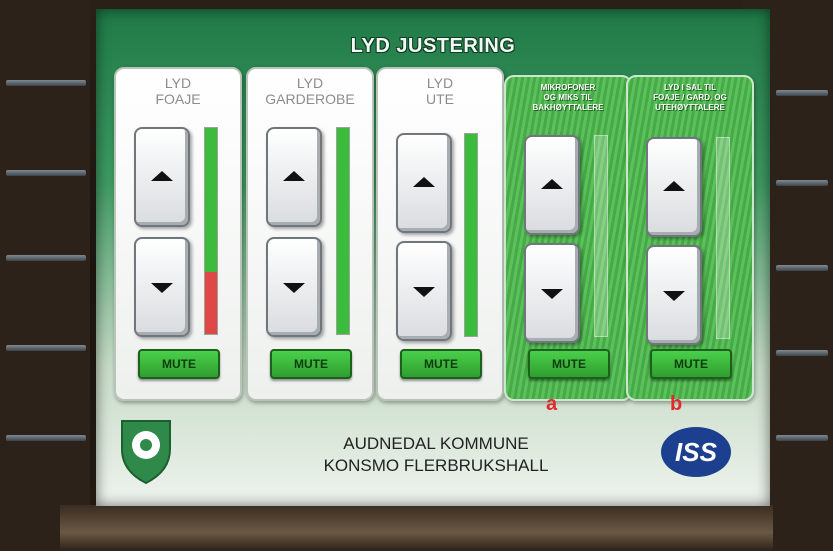  Describe the element at coordinates (676, 404) in the screenshot. I see `annotation-marker-b: b` at that location.